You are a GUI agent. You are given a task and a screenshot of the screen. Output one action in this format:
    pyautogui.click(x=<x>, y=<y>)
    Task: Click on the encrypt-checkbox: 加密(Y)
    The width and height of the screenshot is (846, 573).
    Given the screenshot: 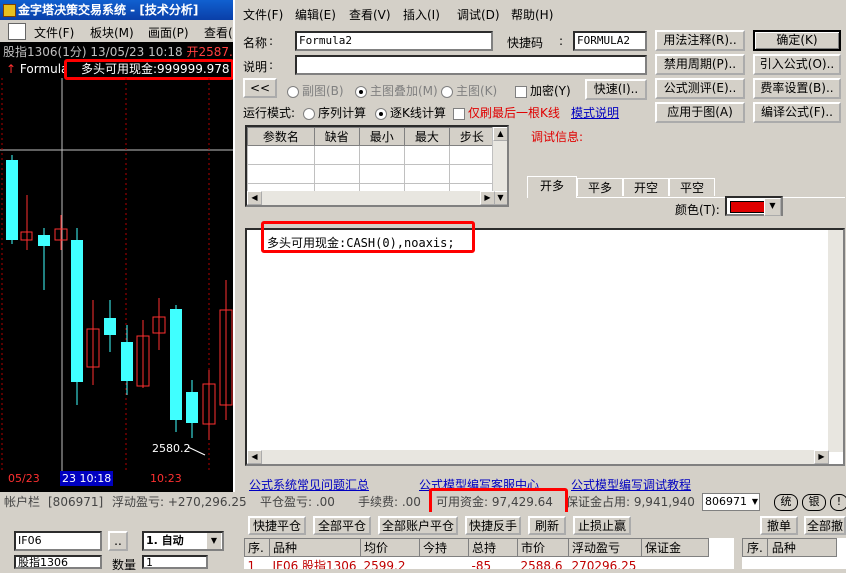 What is the action you would take?
    pyautogui.click(x=543, y=90)
    